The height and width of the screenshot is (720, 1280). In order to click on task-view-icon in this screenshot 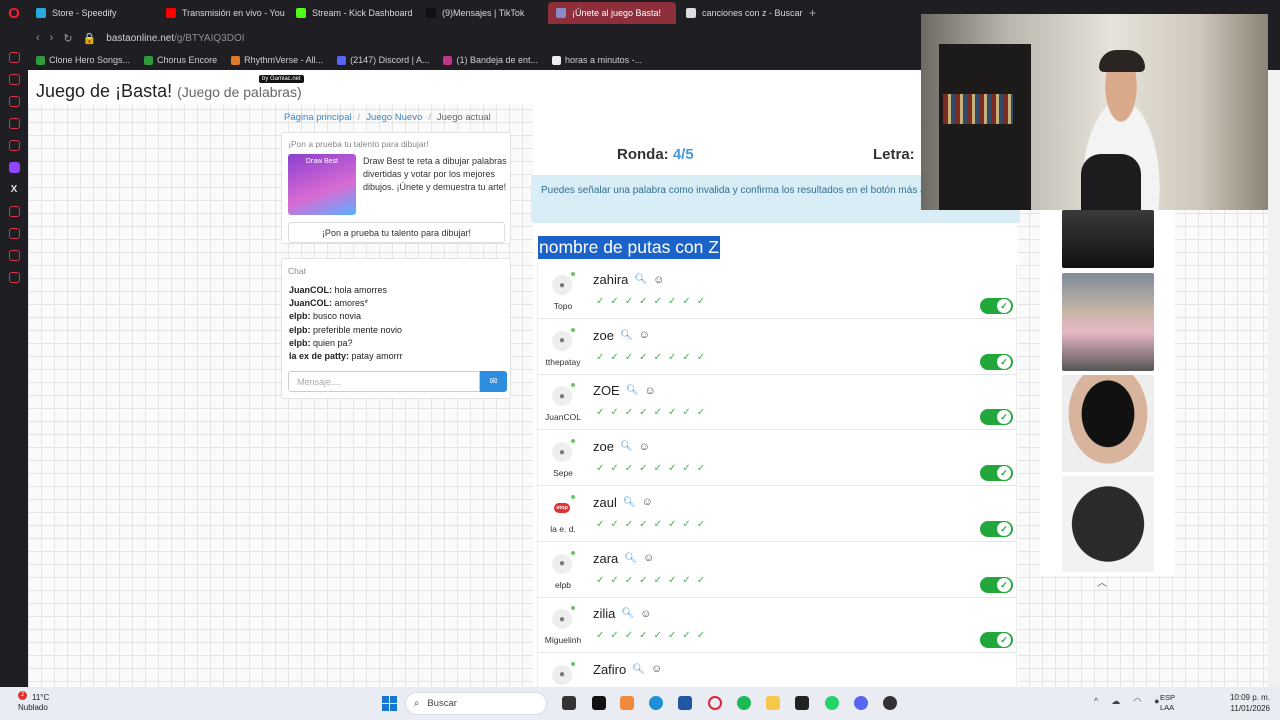, I will do `click(569, 703)`.